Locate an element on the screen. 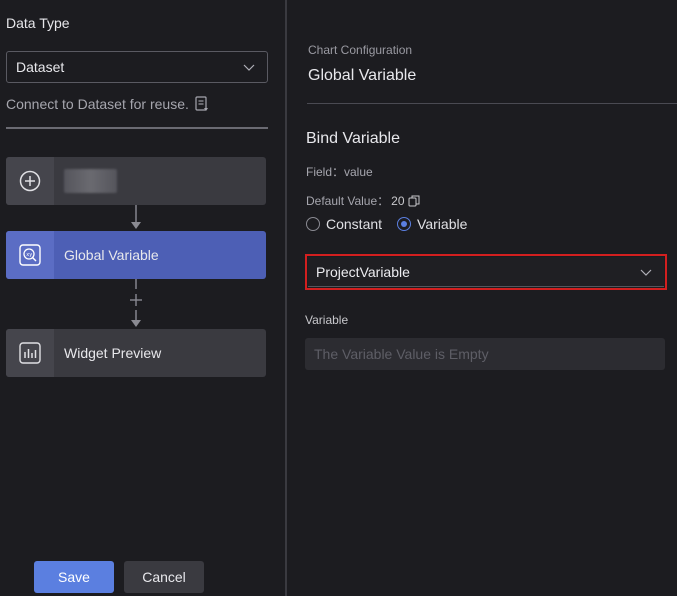 This screenshot has width=677, height=596. insert-plus-icon is located at coordinates (136, 300).